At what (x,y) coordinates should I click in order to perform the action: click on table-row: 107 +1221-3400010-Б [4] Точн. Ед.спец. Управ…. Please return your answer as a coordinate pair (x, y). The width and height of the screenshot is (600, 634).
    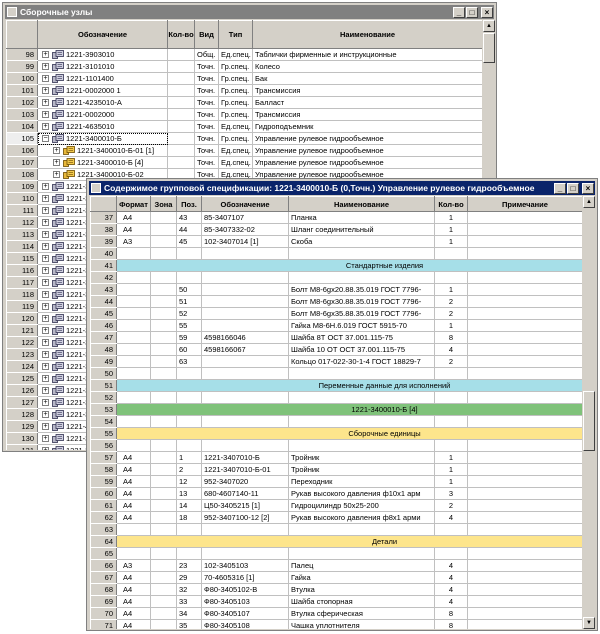
    Looking at the image, I should click on (244, 162).